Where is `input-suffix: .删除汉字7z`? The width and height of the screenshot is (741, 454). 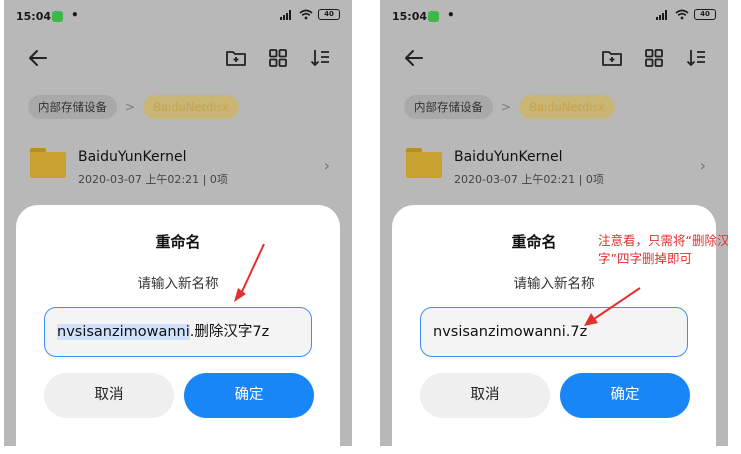 input-suffix: .删除汉字7z is located at coordinates (229, 332).